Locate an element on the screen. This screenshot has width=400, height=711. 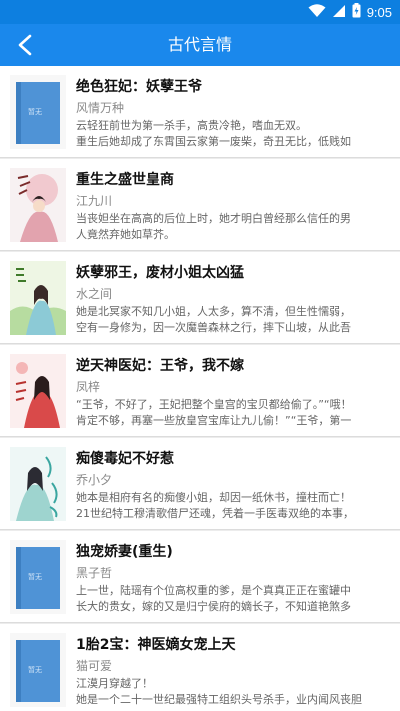
status-time: 9:05 is located at coordinates (379, 12).